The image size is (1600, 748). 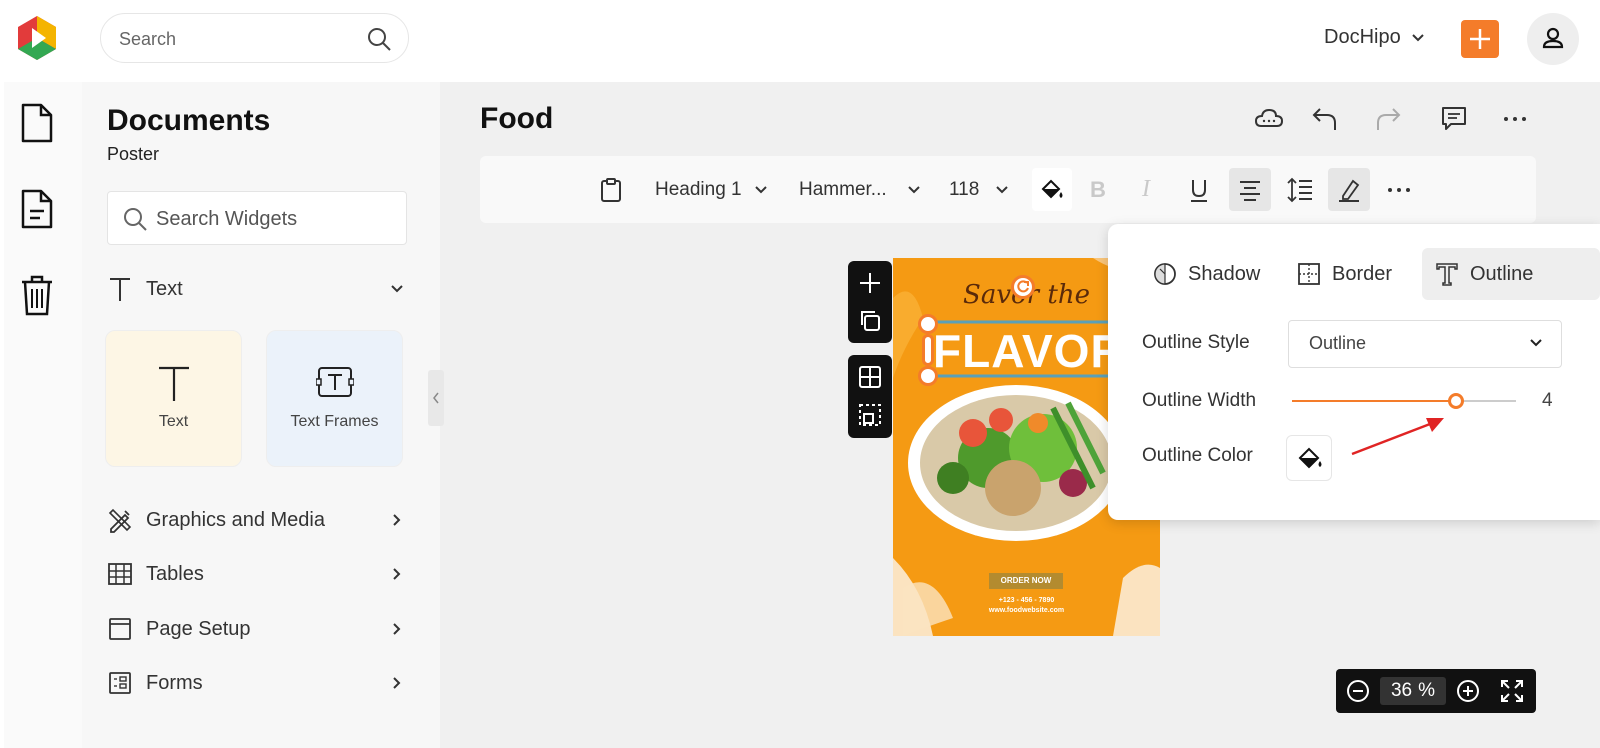 What do you see at coordinates (1362, 37) in the screenshot?
I see `workspace-name: DocHipo` at bounding box center [1362, 37].